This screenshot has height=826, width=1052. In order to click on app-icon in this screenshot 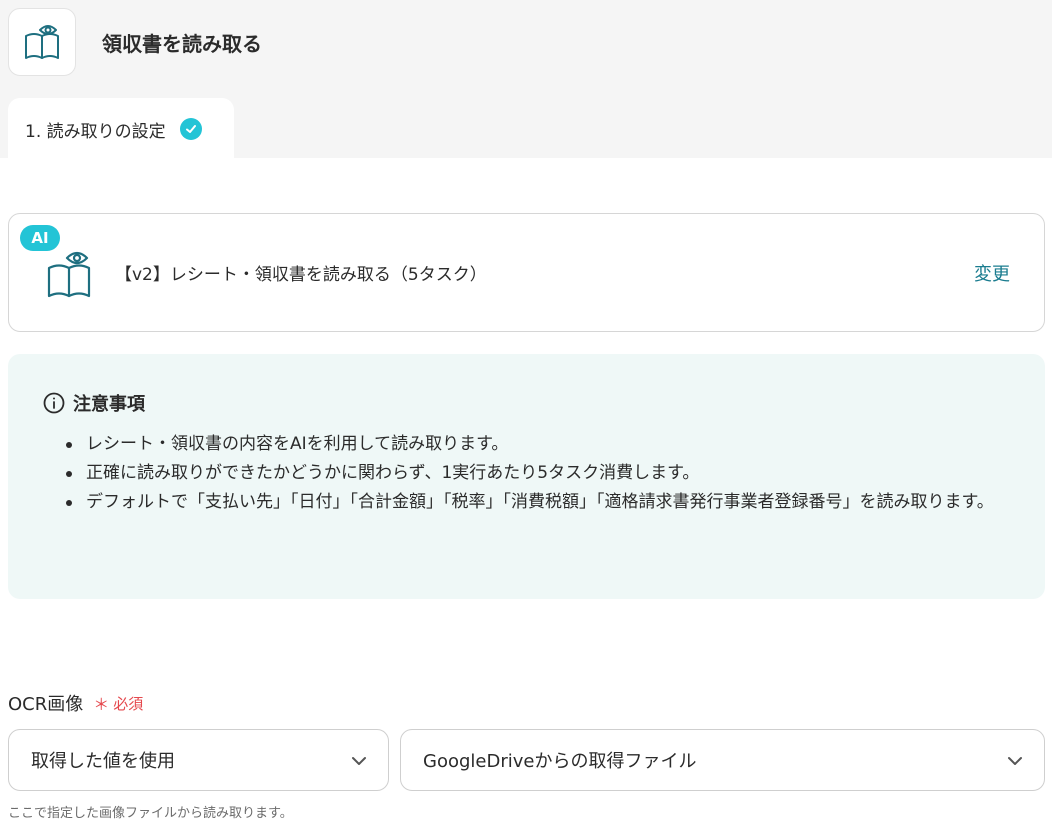, I will do `click(42, 42)`.